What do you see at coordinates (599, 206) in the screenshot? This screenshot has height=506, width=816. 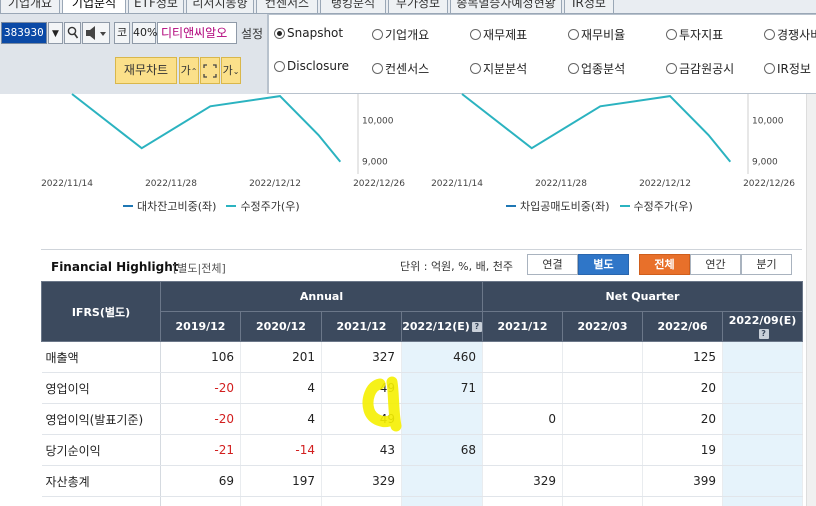 I see `chart-legend: 차입공매도비중(좌) 수정주가(우)` at bounding box center [599, 206].